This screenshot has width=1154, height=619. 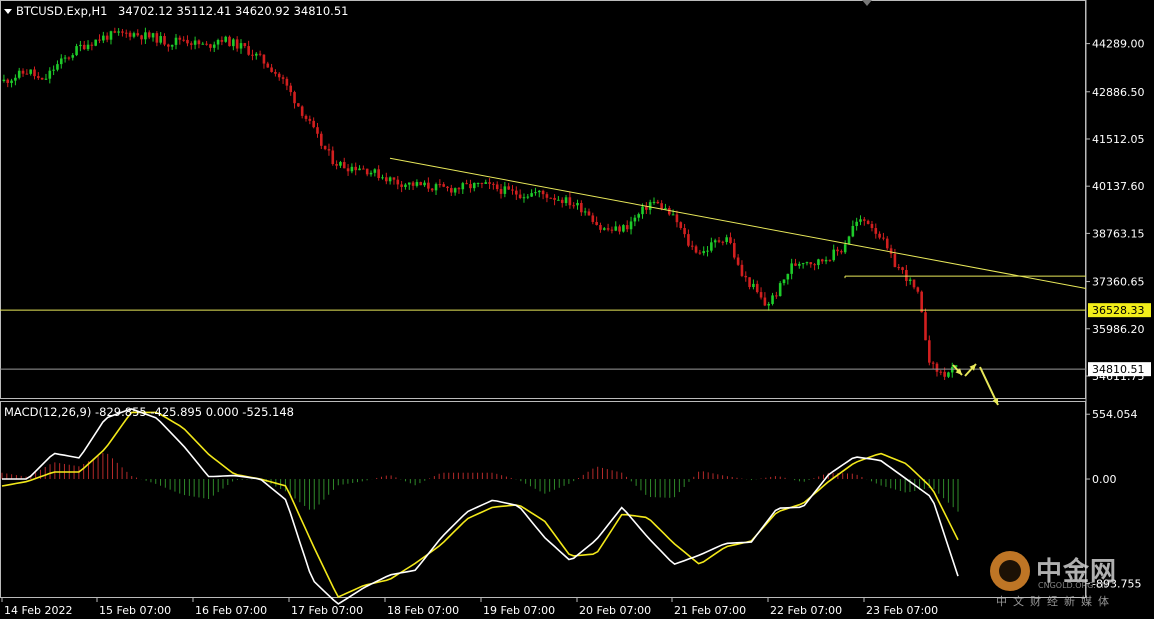 What do you see at coordinates (135, 610) in the screenshot?
I see `time-axis-label: 15 Feb 07:00` at bounding box center [135, 610].